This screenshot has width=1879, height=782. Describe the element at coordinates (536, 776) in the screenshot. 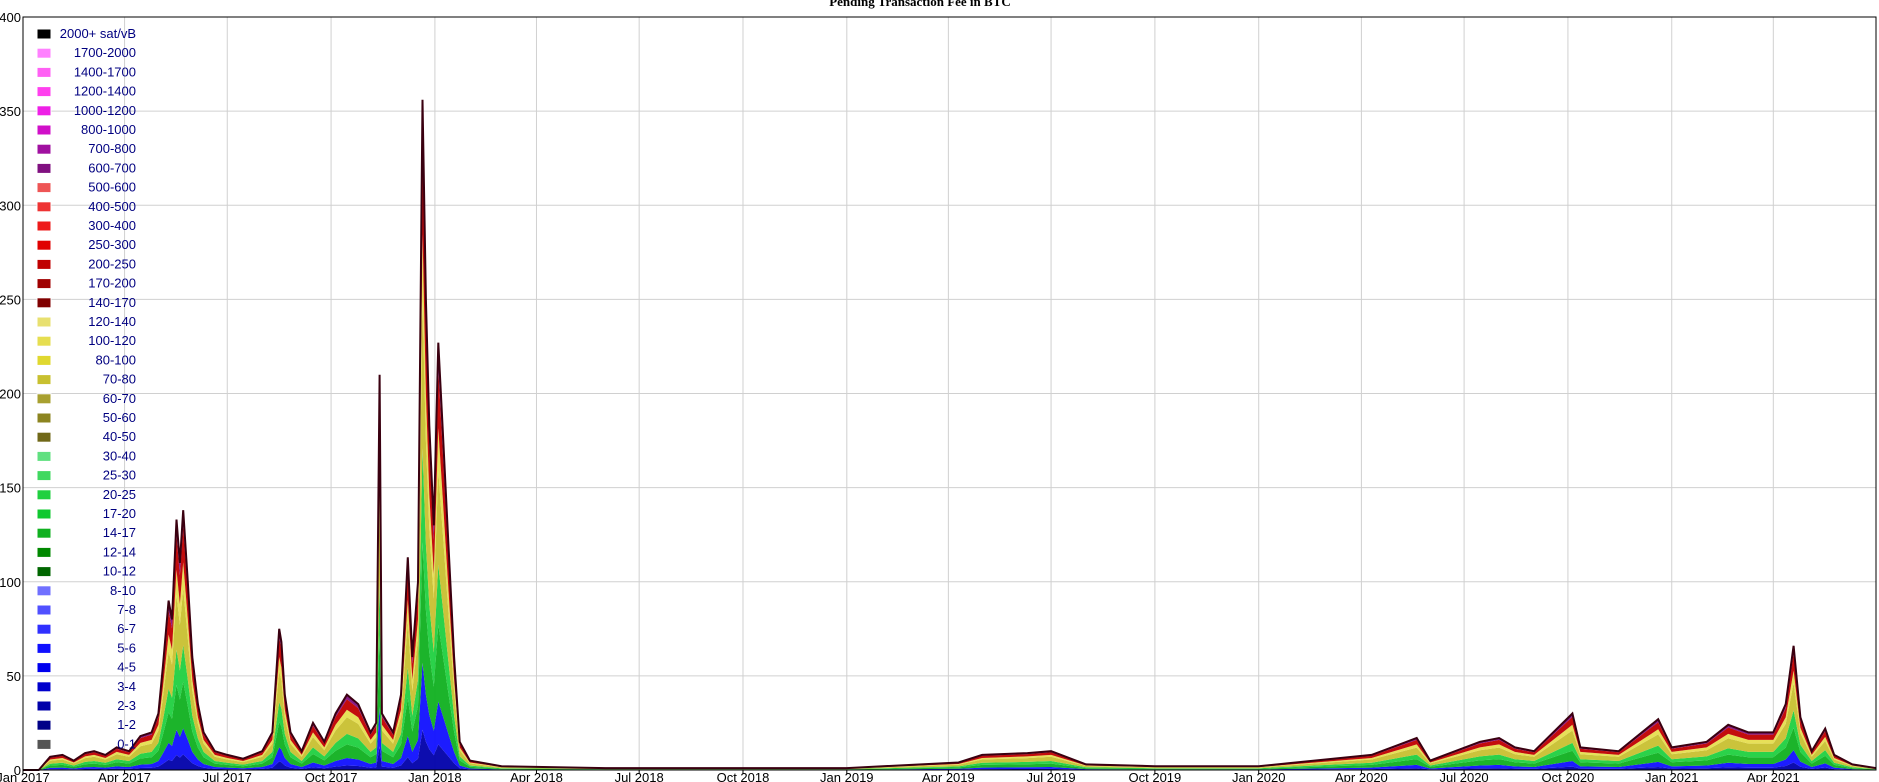

I see `x-tick-label: Apr 2018` at that location.